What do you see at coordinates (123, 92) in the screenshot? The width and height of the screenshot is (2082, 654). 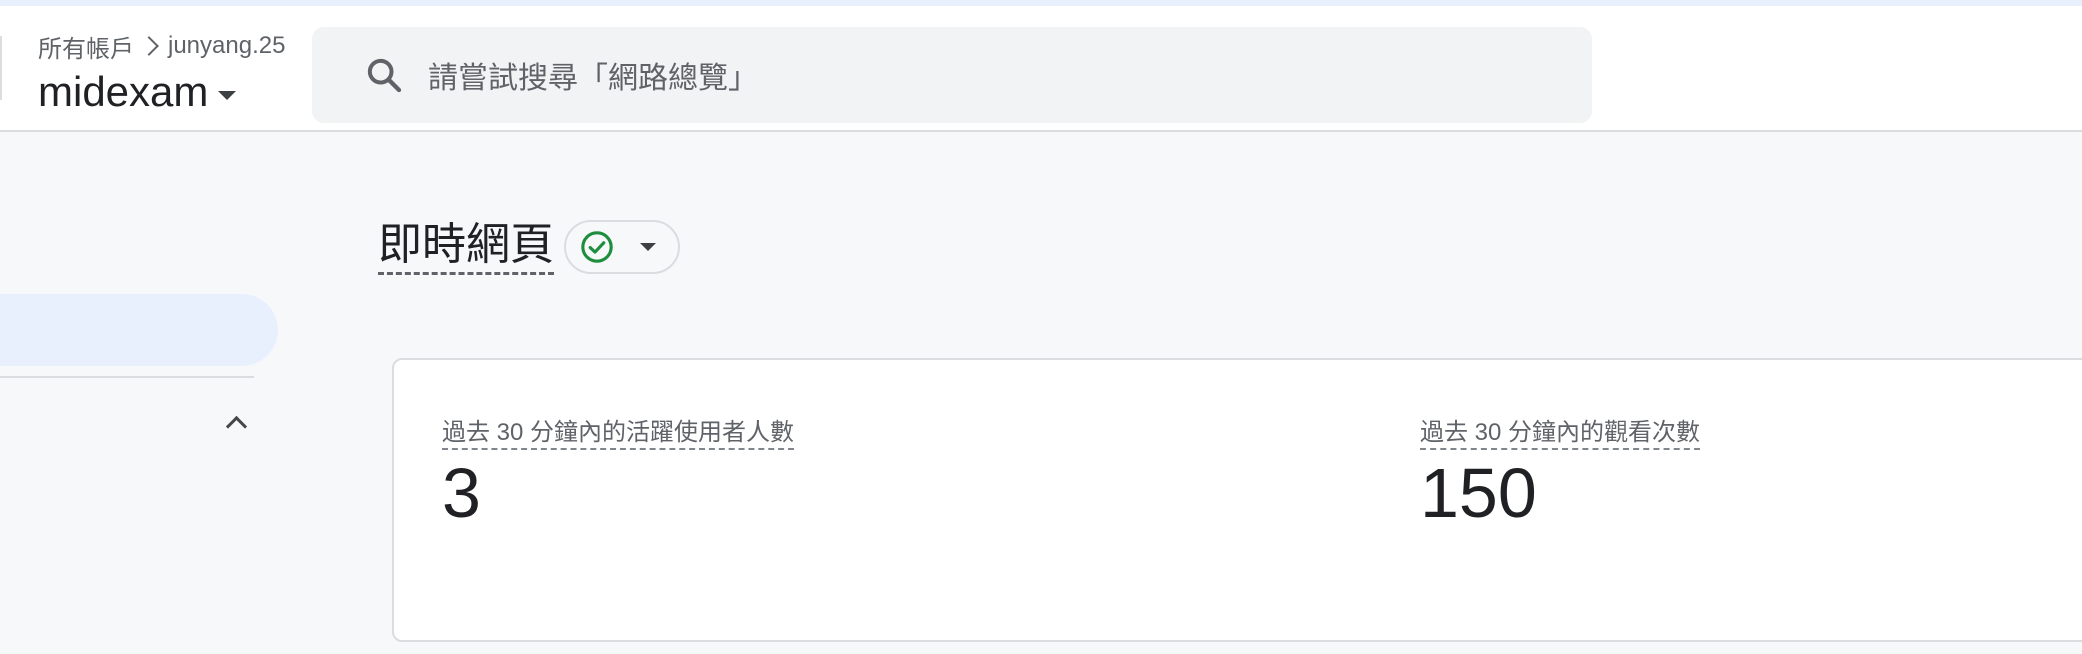 I see `property-name: midexam` at bounding box center [123, 92].